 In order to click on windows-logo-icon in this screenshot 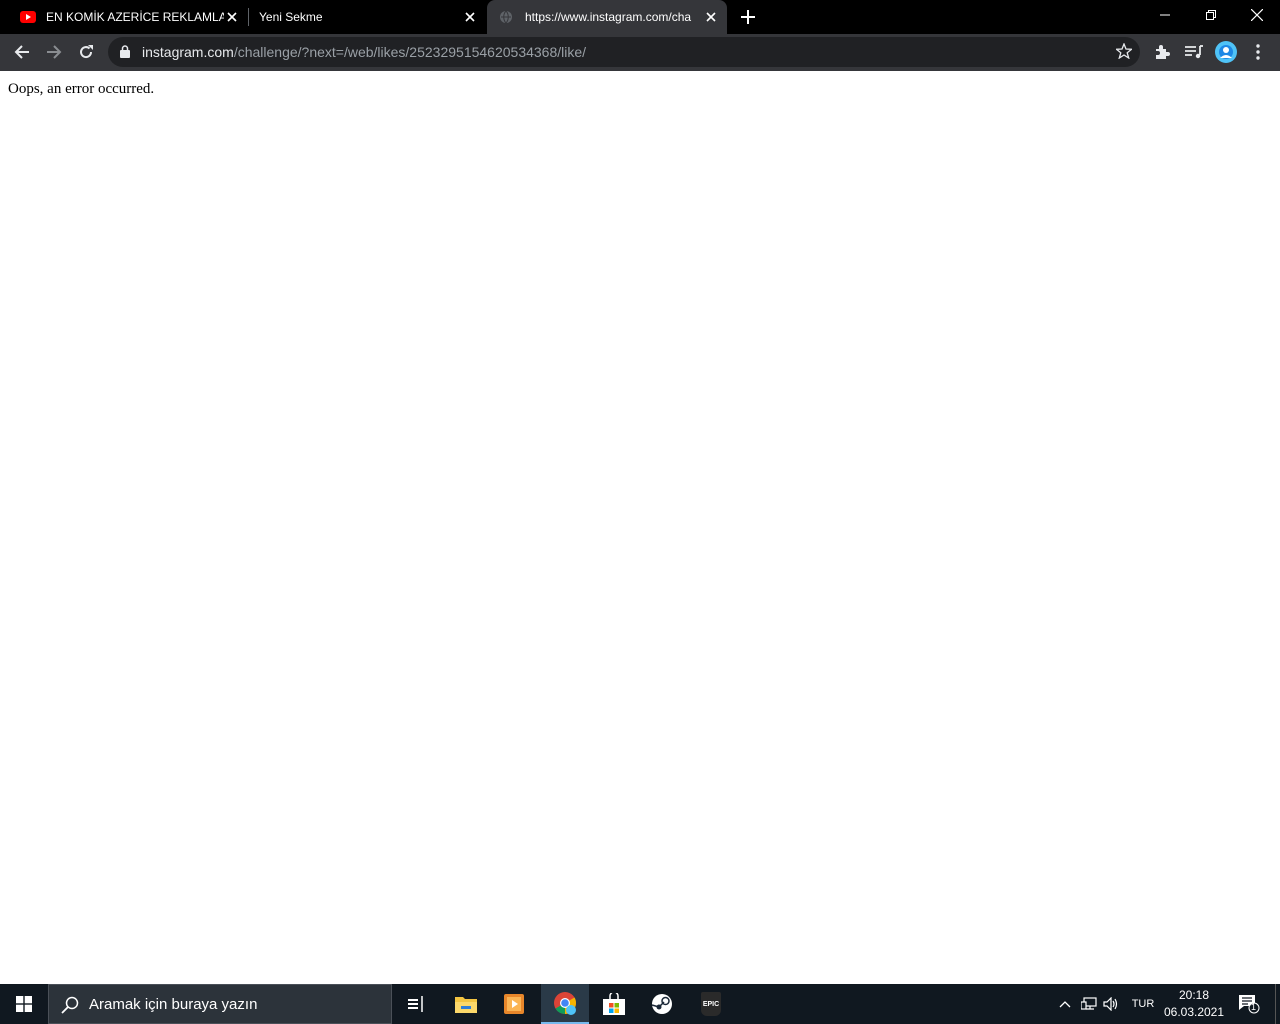, I will do `click(24, 1004)`.